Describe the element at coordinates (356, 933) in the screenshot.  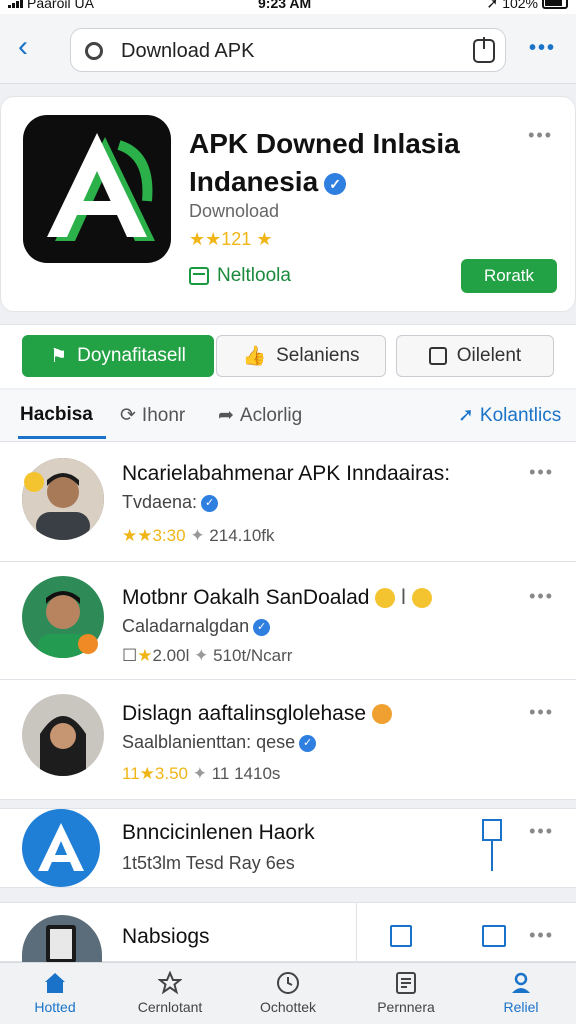
I see `divider` at that location.